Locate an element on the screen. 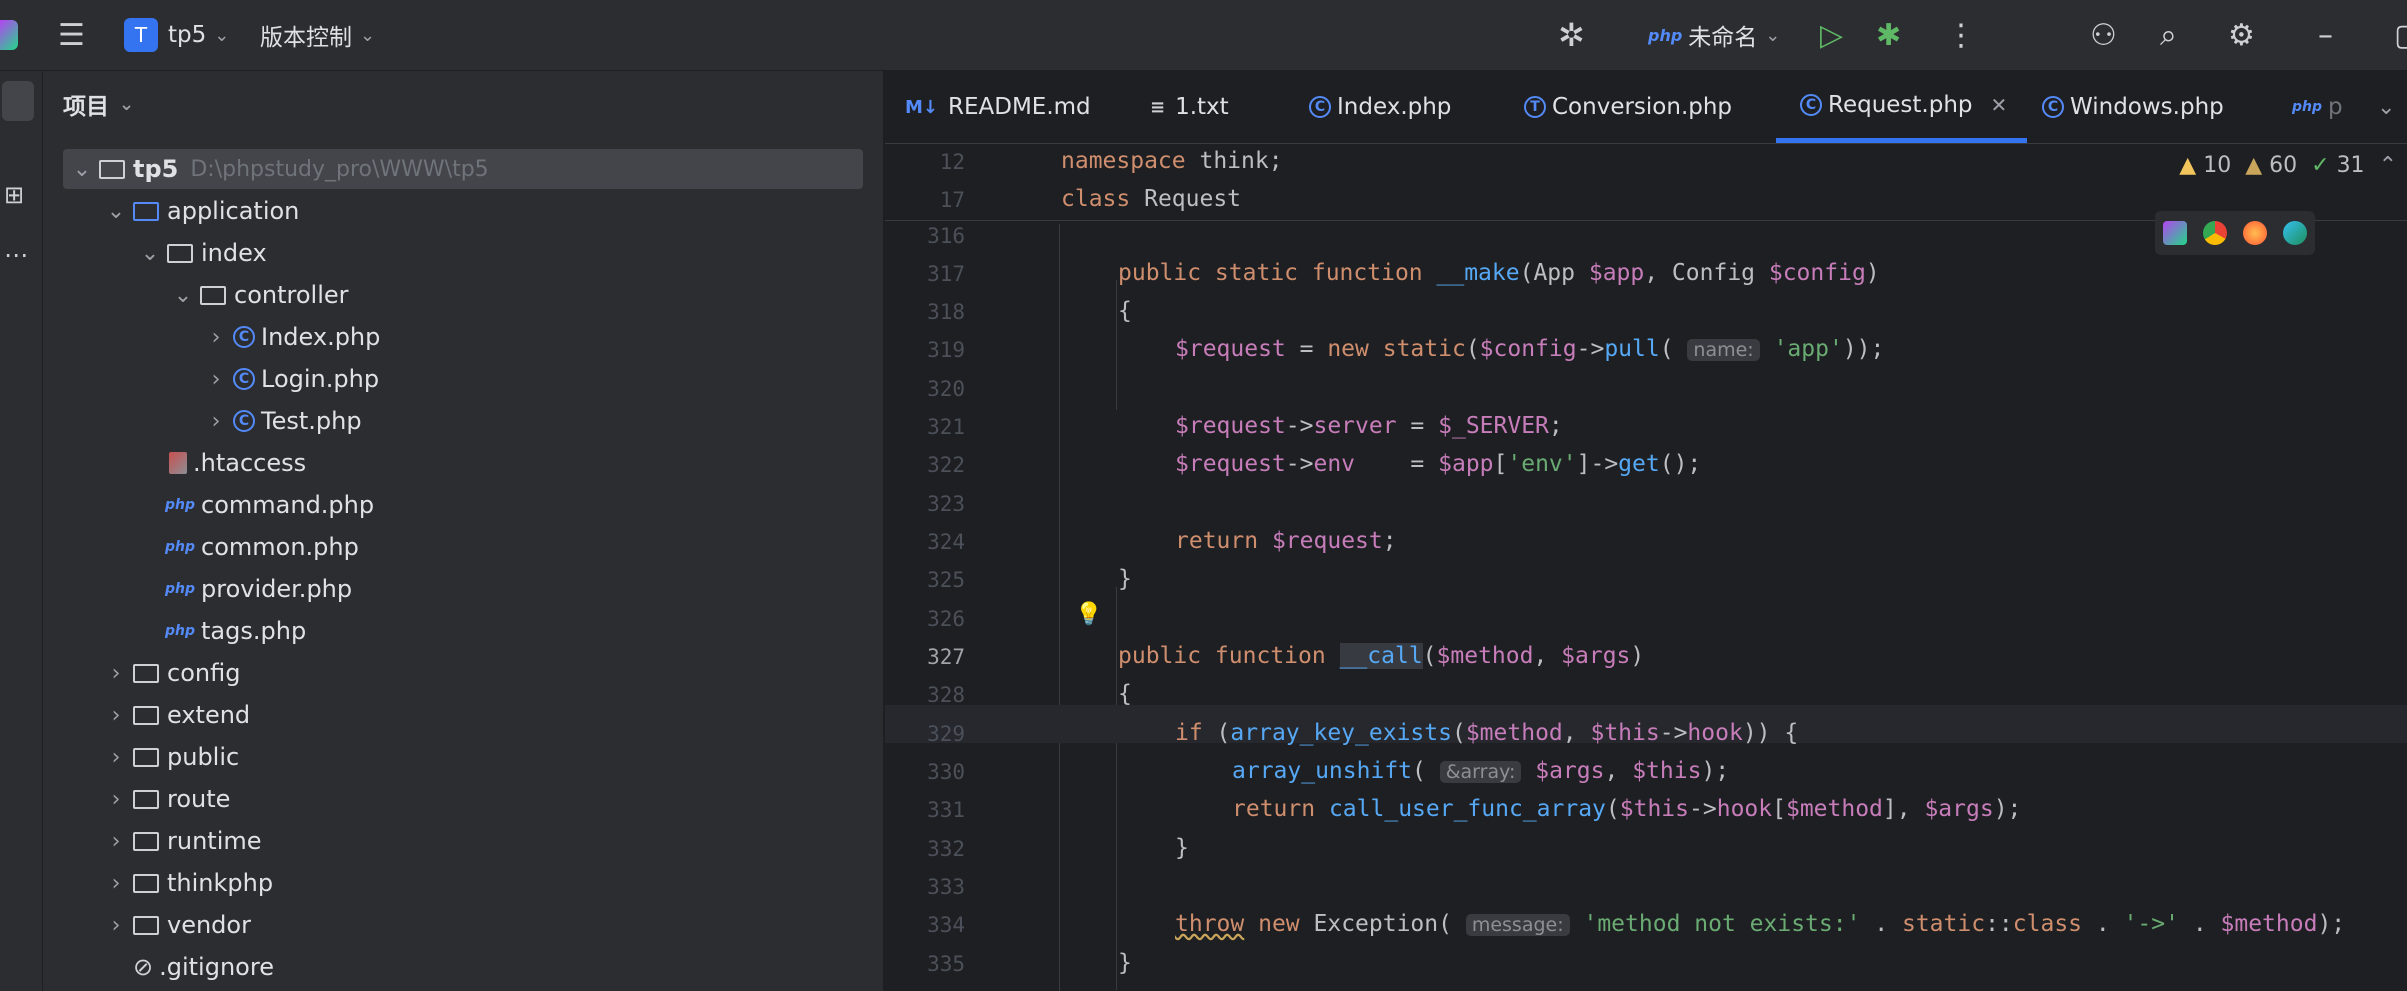 The width and height of the screenshot is (2407, 991). lightbulb-icon: 💡 is located at coordinates (1088, 614).